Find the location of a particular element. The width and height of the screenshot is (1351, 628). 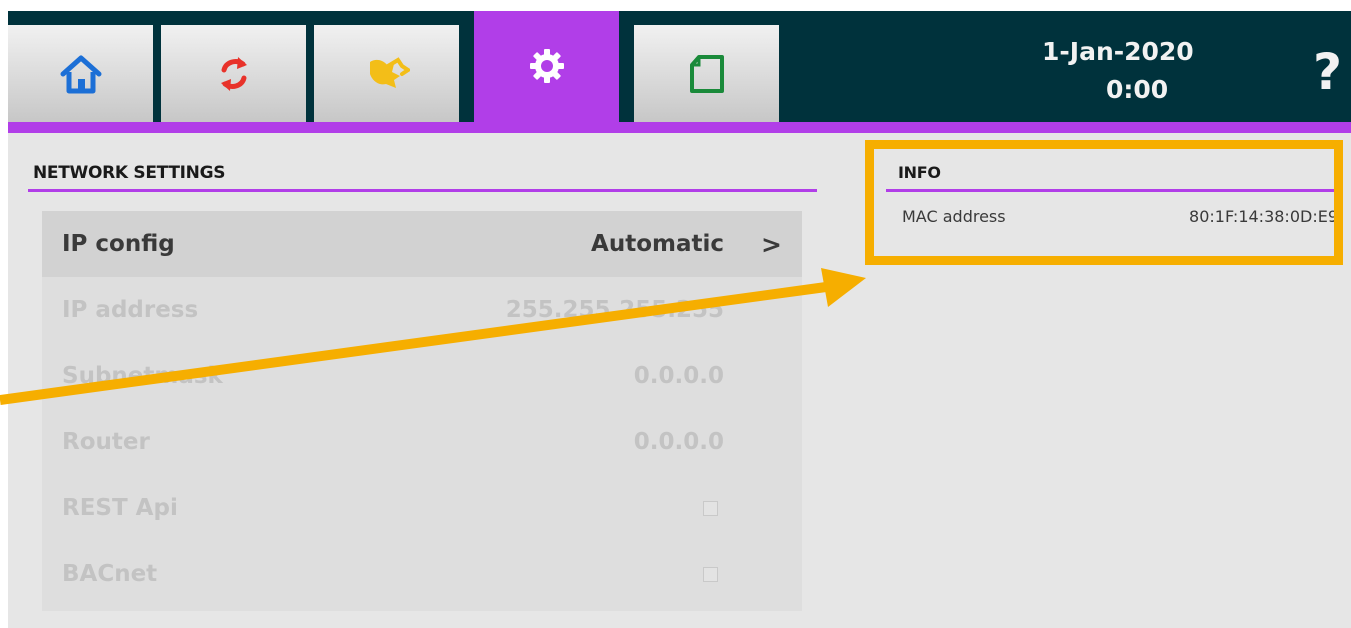

annotation-arrow is located at coordinates (433, 336).